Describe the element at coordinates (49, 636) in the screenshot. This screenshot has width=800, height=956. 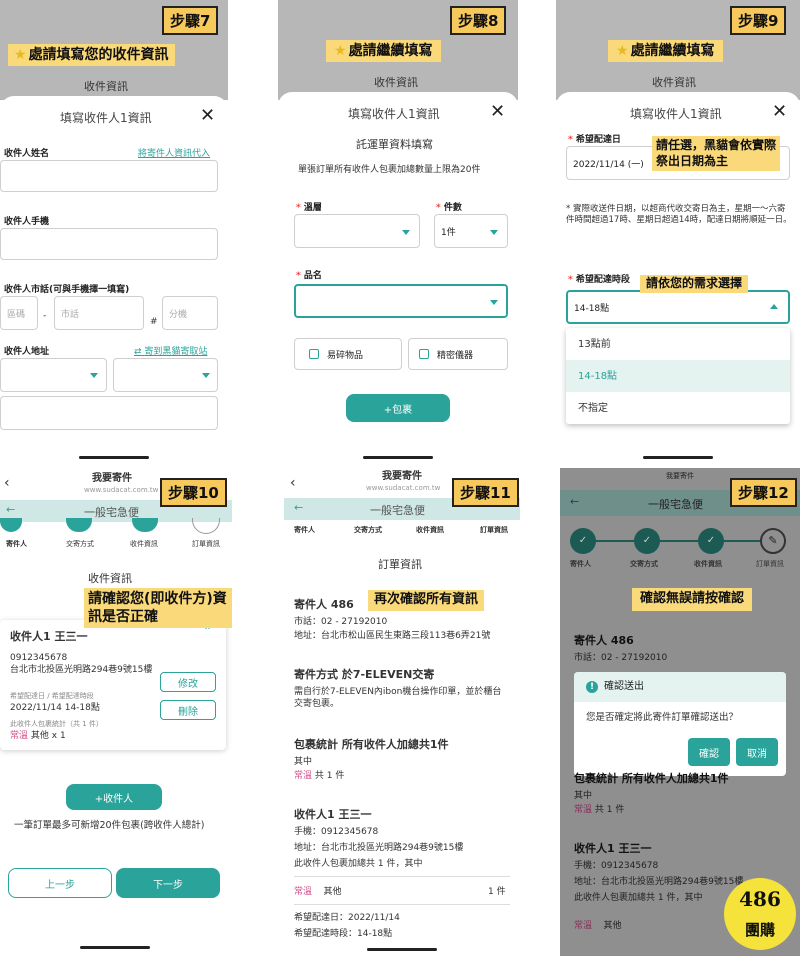
I see `recipient-name: 收件人1 王三一` at that location.